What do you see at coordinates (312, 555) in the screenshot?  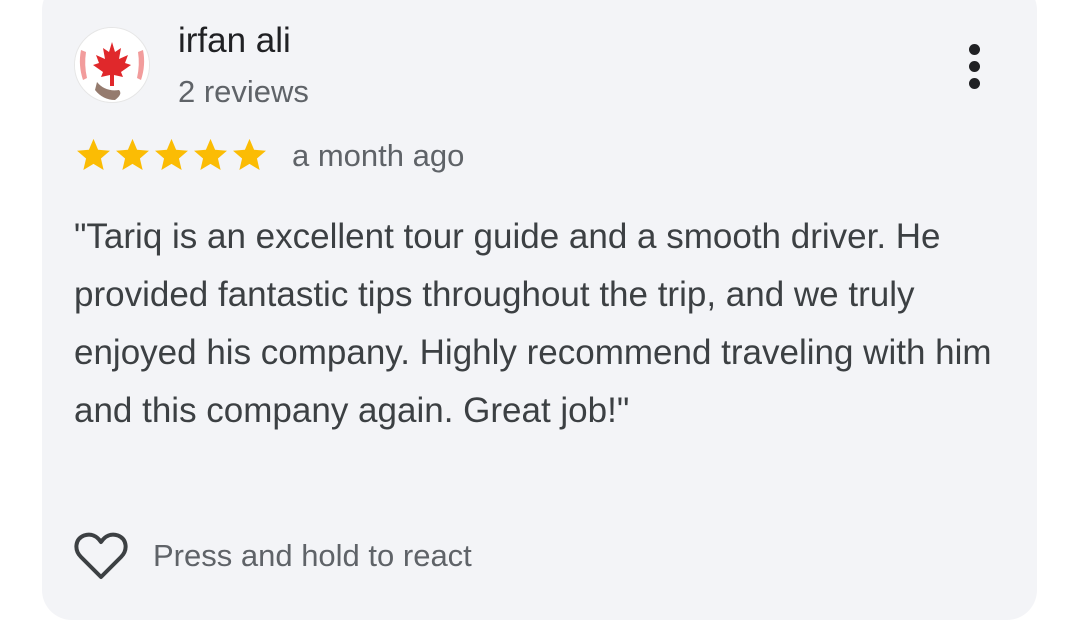 I see `react-label: Press and hold to react` at bounding box center [312, 555].